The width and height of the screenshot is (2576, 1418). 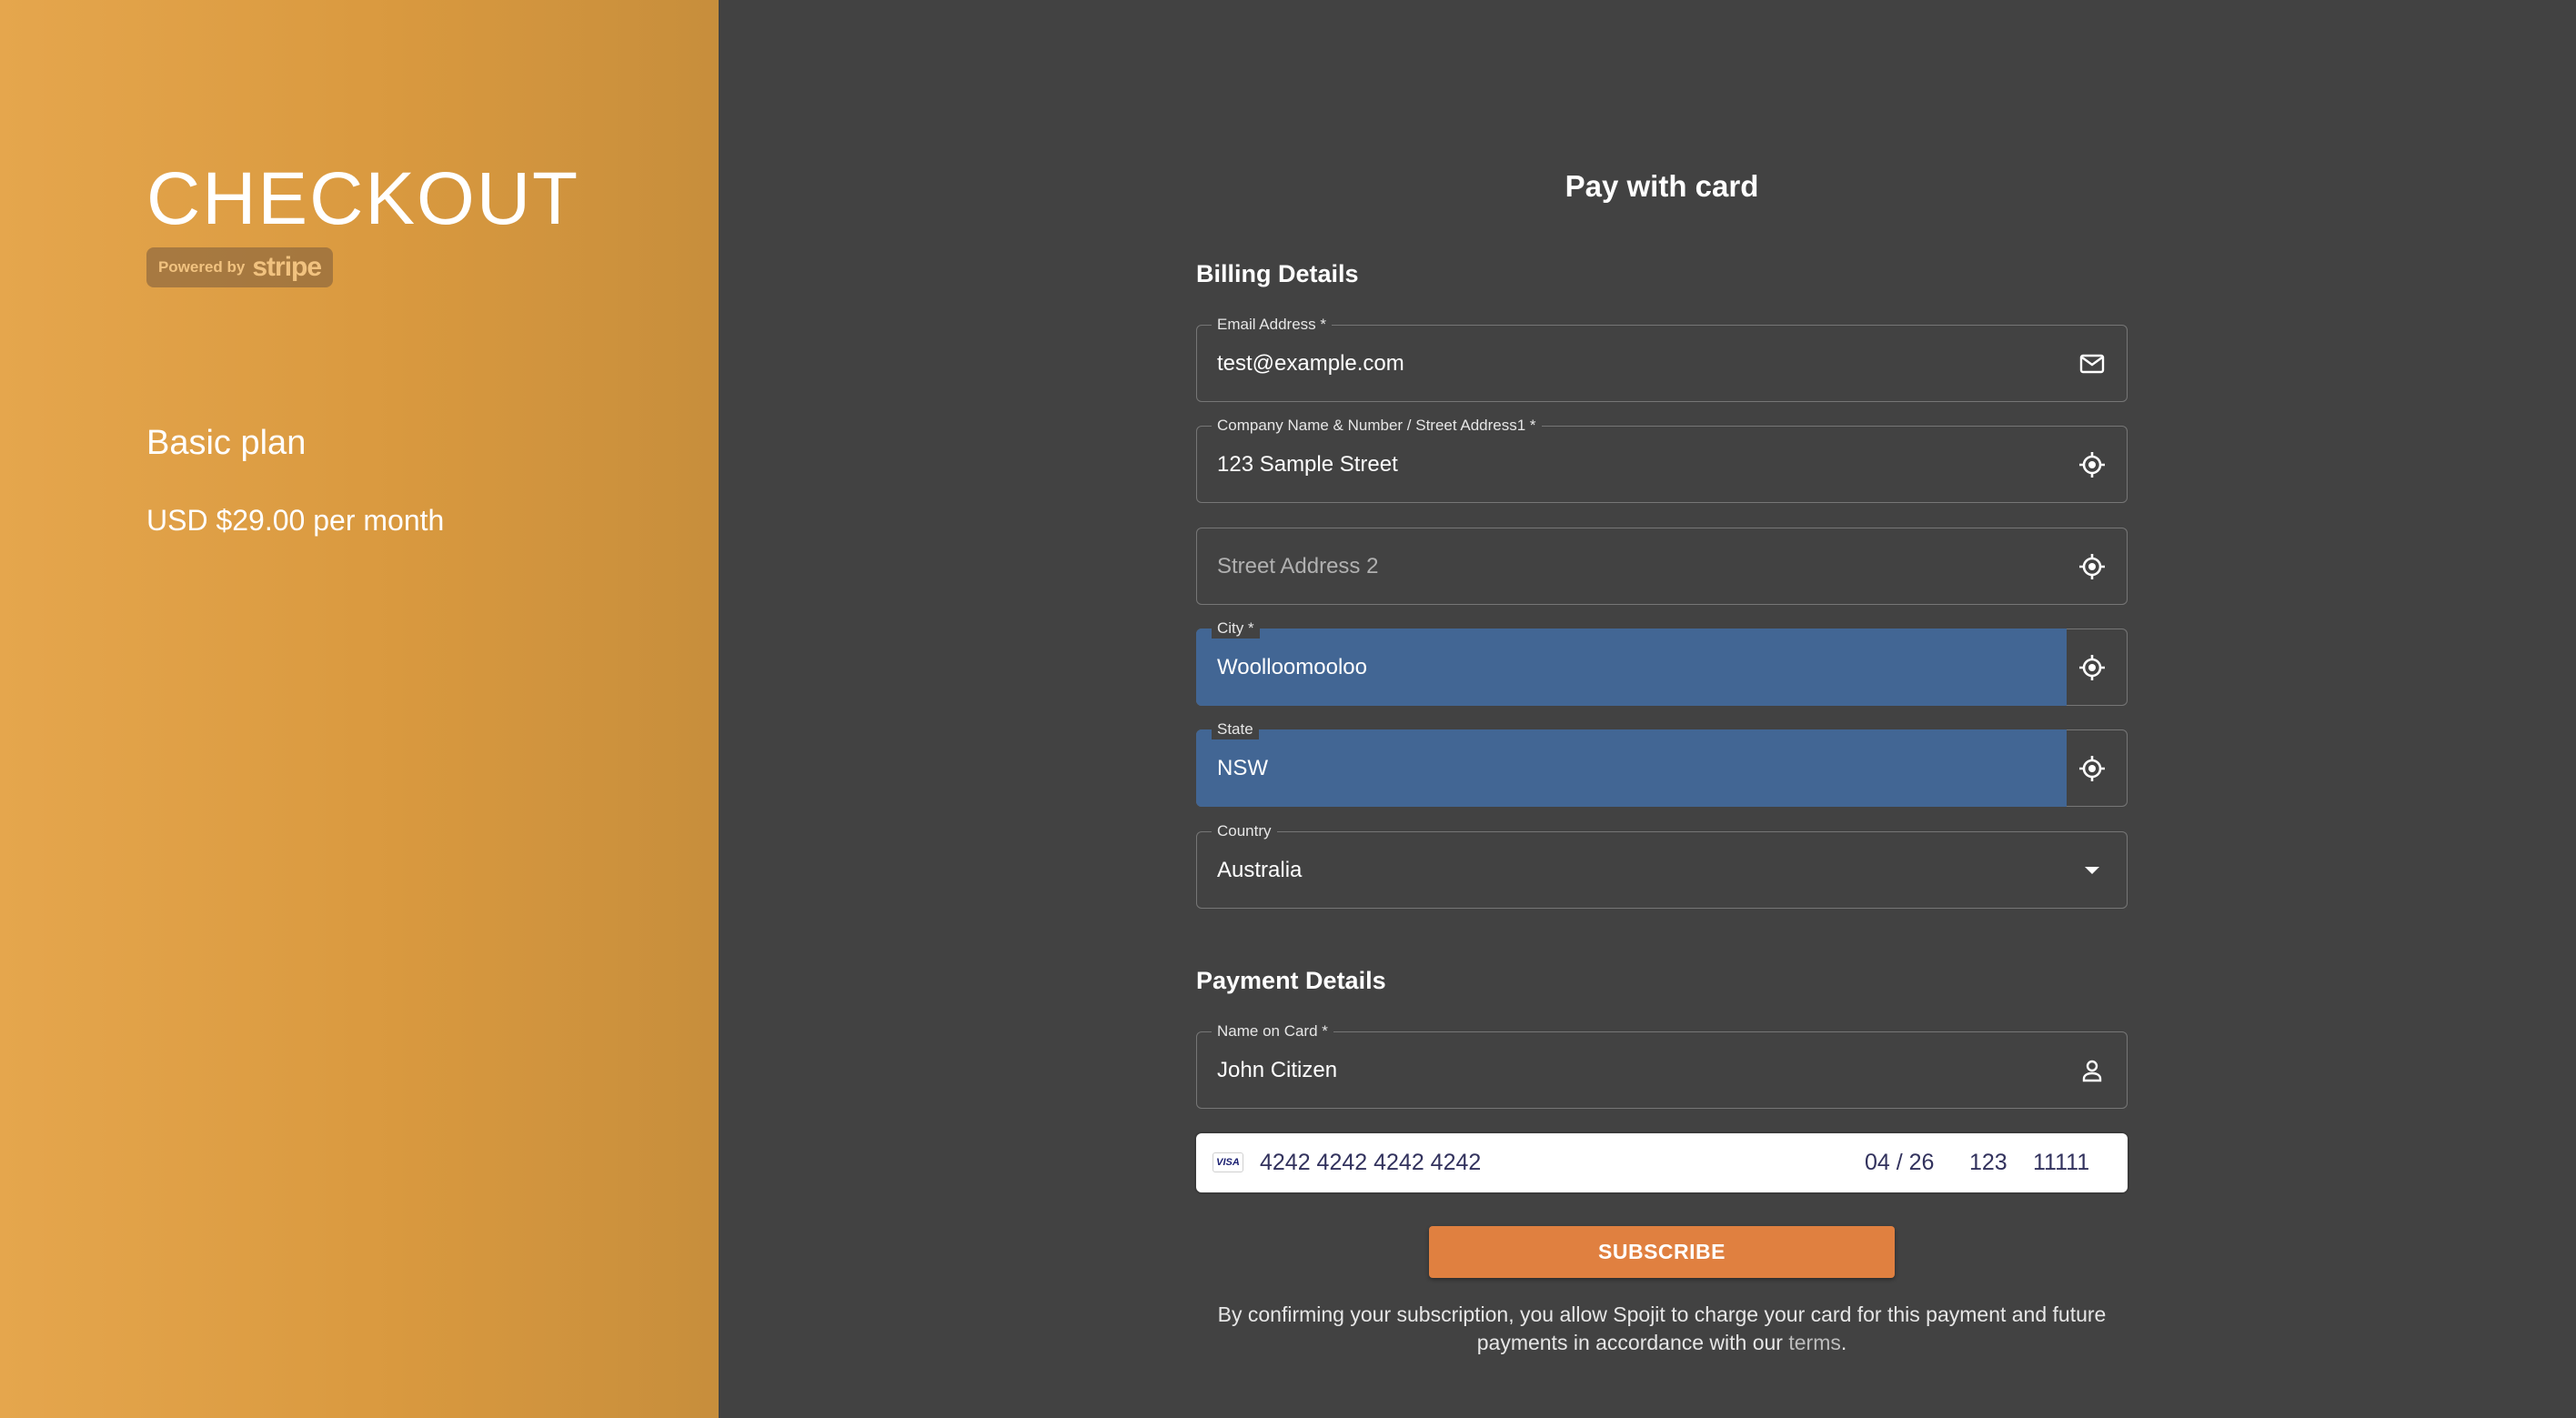 I want to click on billing-details-heading: Billing Details, so click(x=1277, y=273).